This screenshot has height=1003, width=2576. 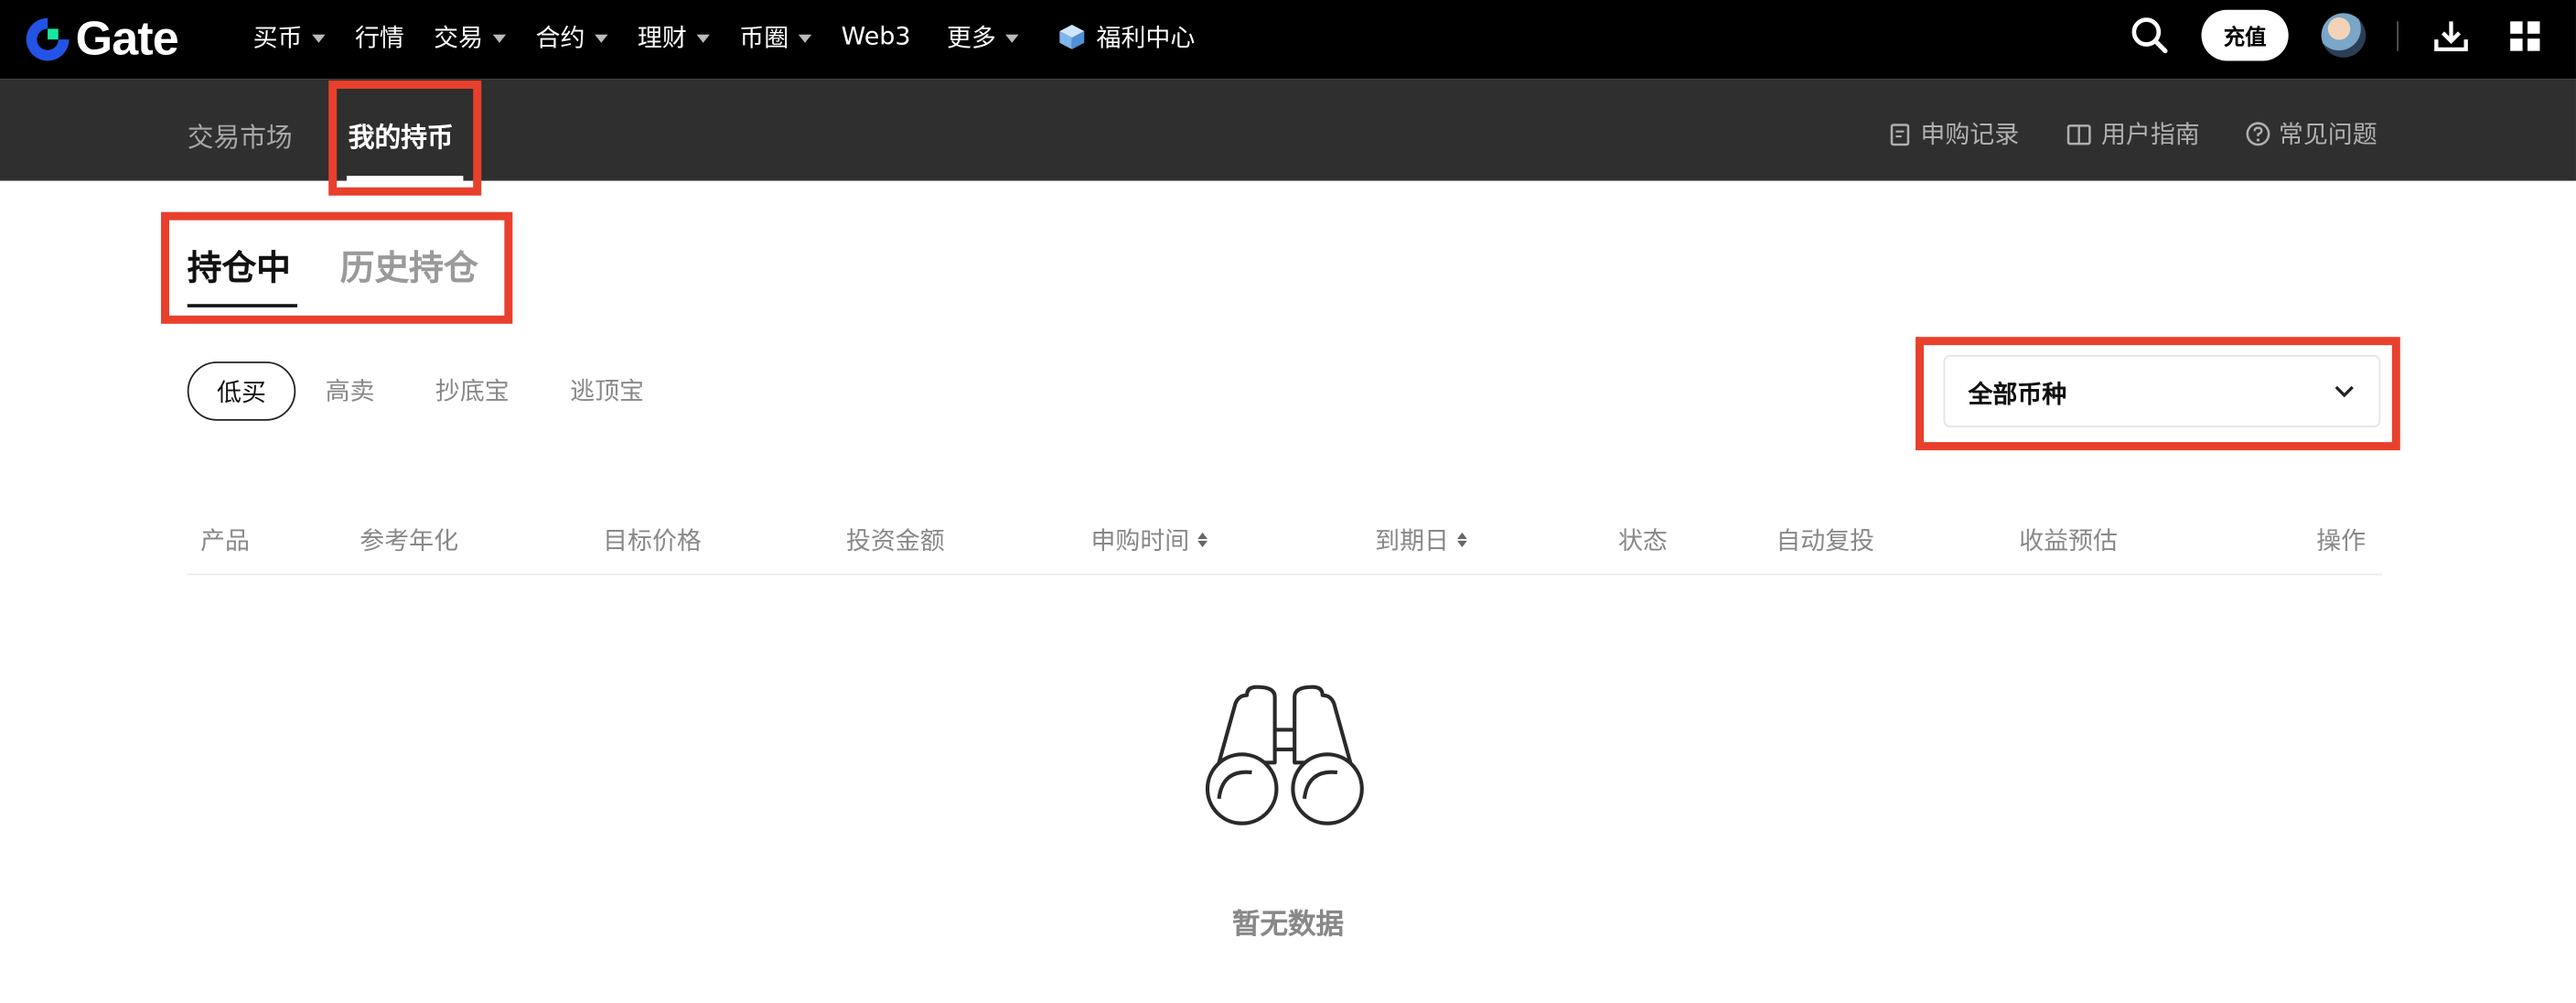 What do you see at coordinates (2452, 36) in the screenshot?
I see `download-icon` at bounding box center [2452, 36].